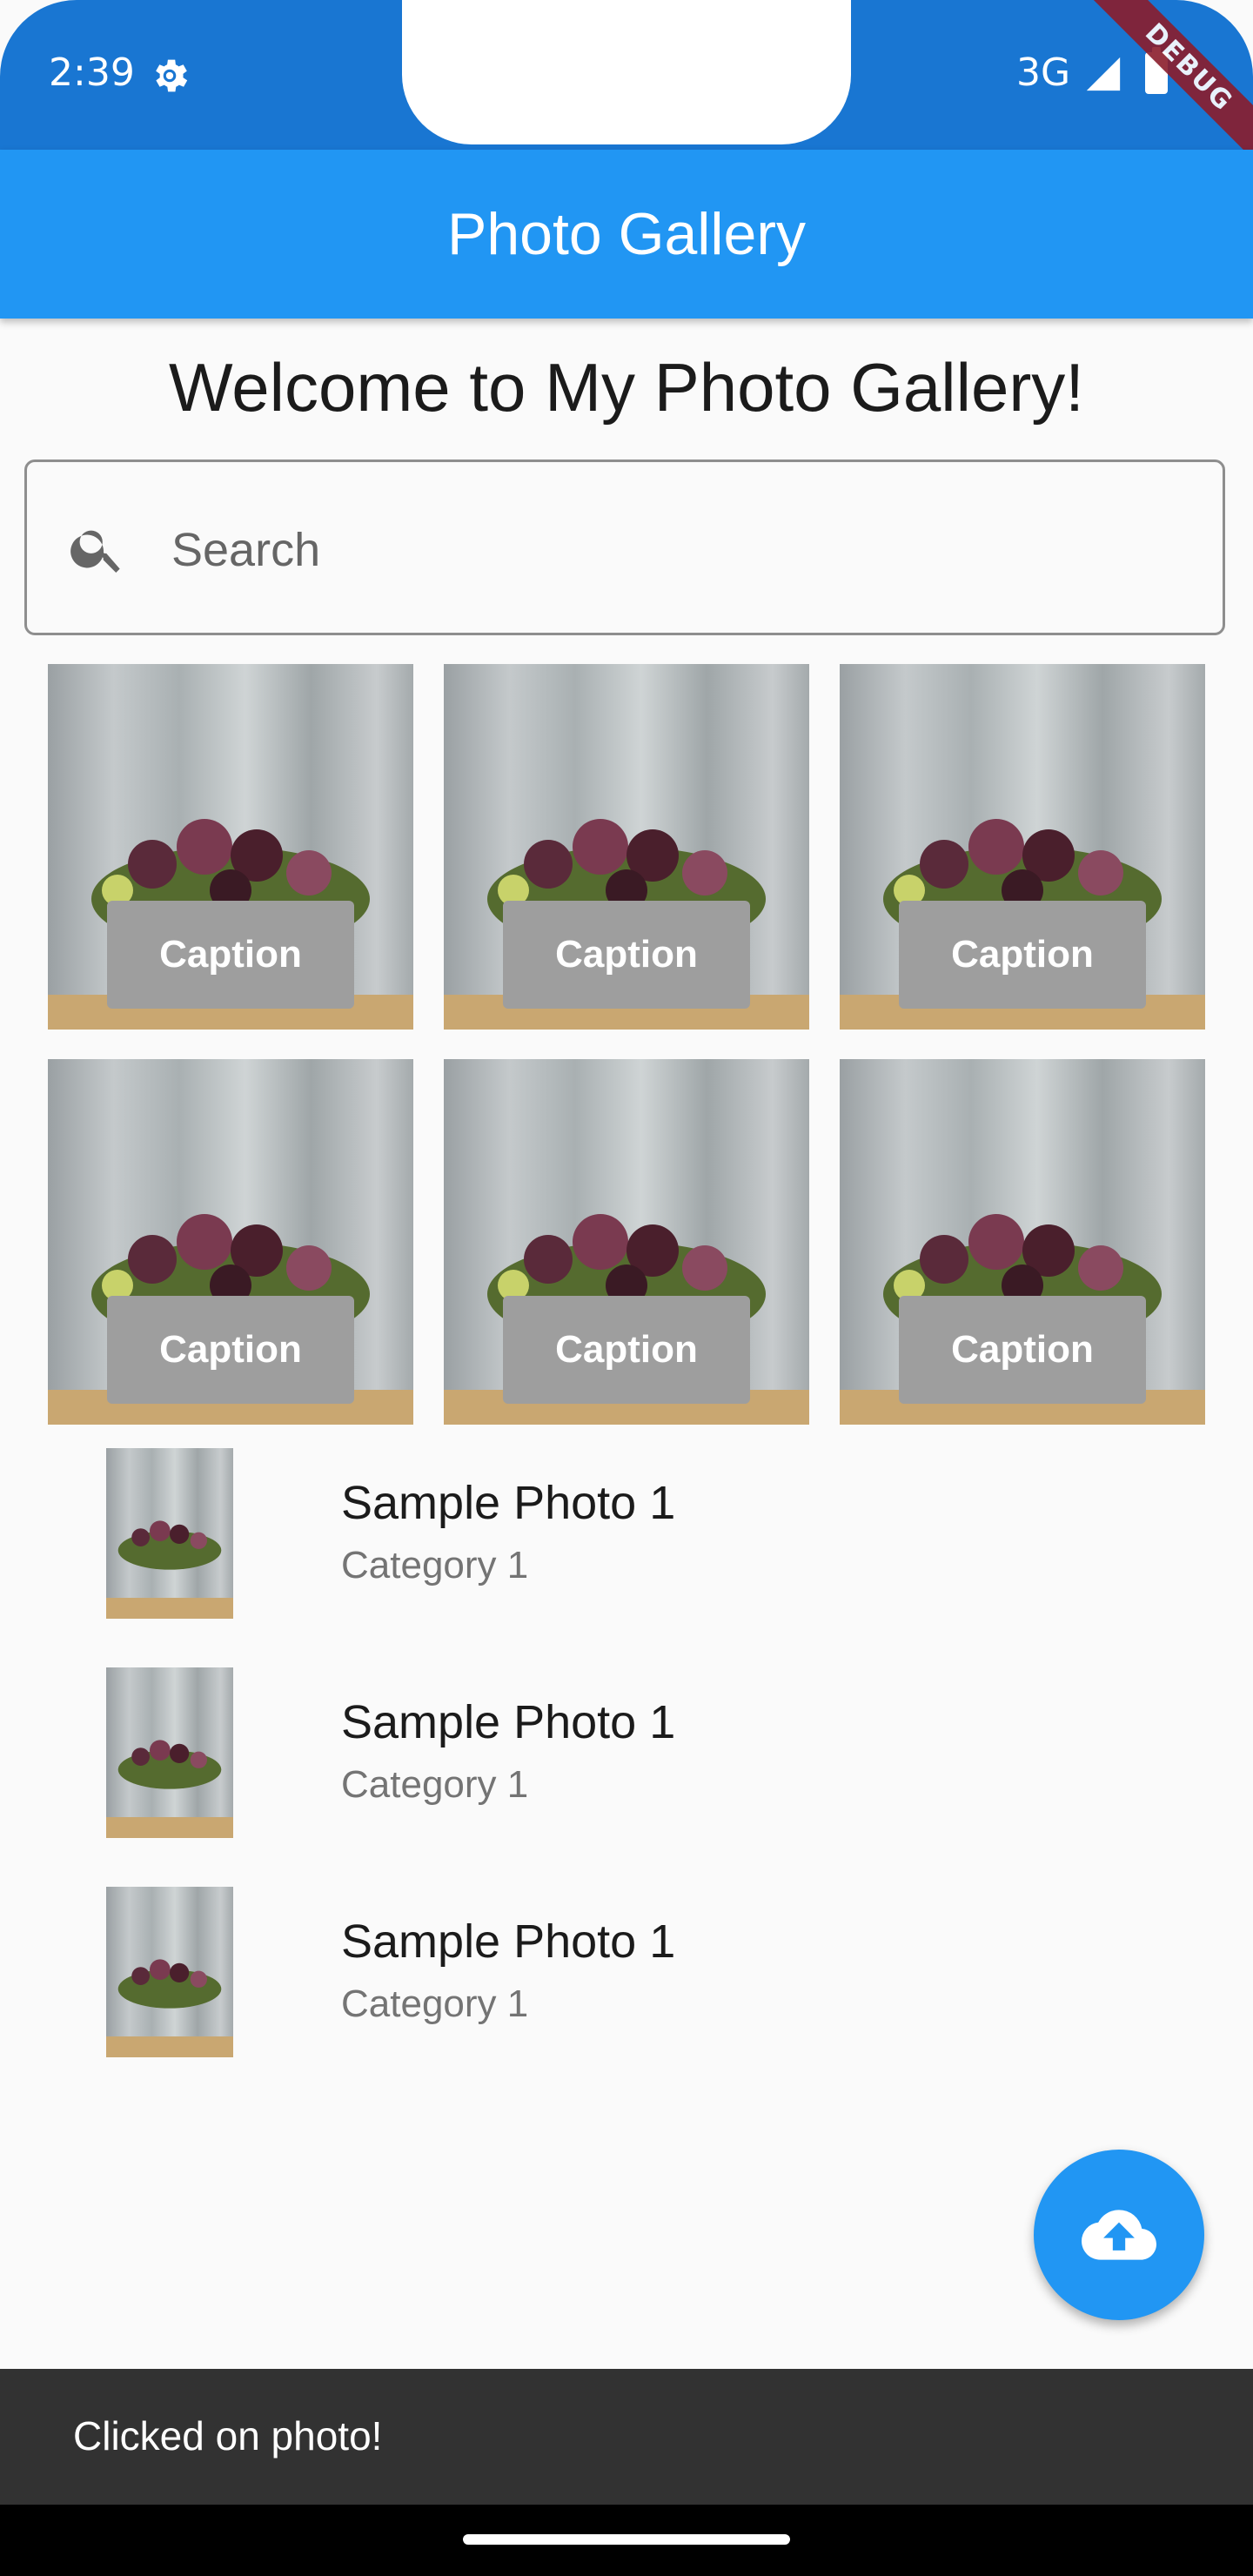  I want to click on settings-icon, so click(172, 75).